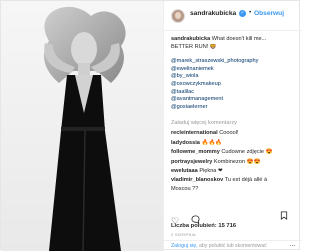 The image size is (320, 251). Describe the element at coordinates (242, 13) in the screenshot. I see `verified-badge-icon: ✓` at that location.